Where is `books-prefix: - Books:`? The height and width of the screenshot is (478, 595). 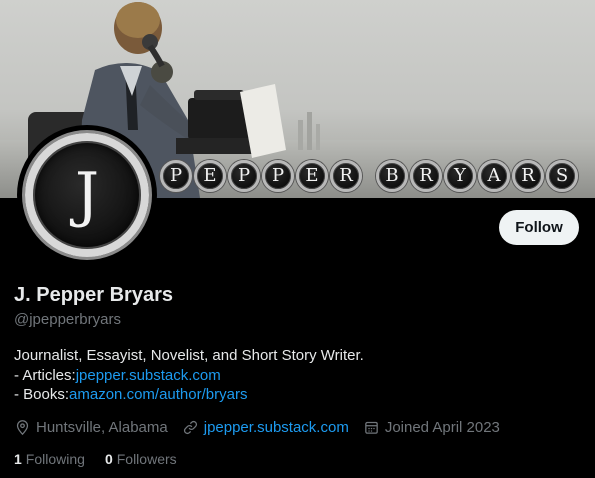 books-prefix: - Books: is located at coordinates (42, 394).